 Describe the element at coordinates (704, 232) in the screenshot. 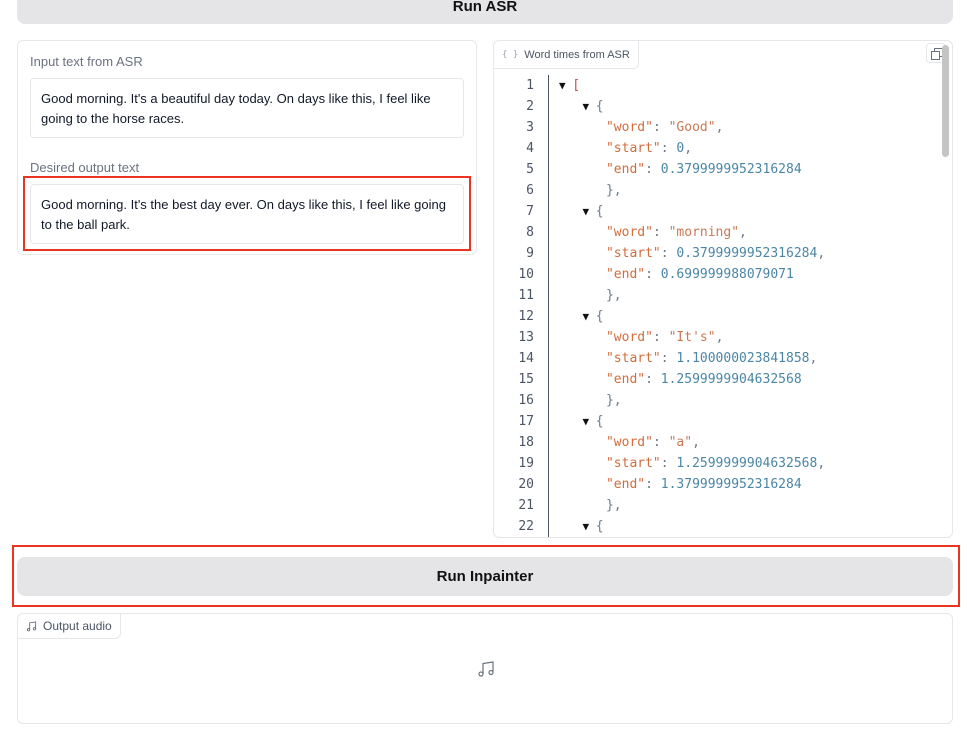

I see `json-value: "morning"` at that location.